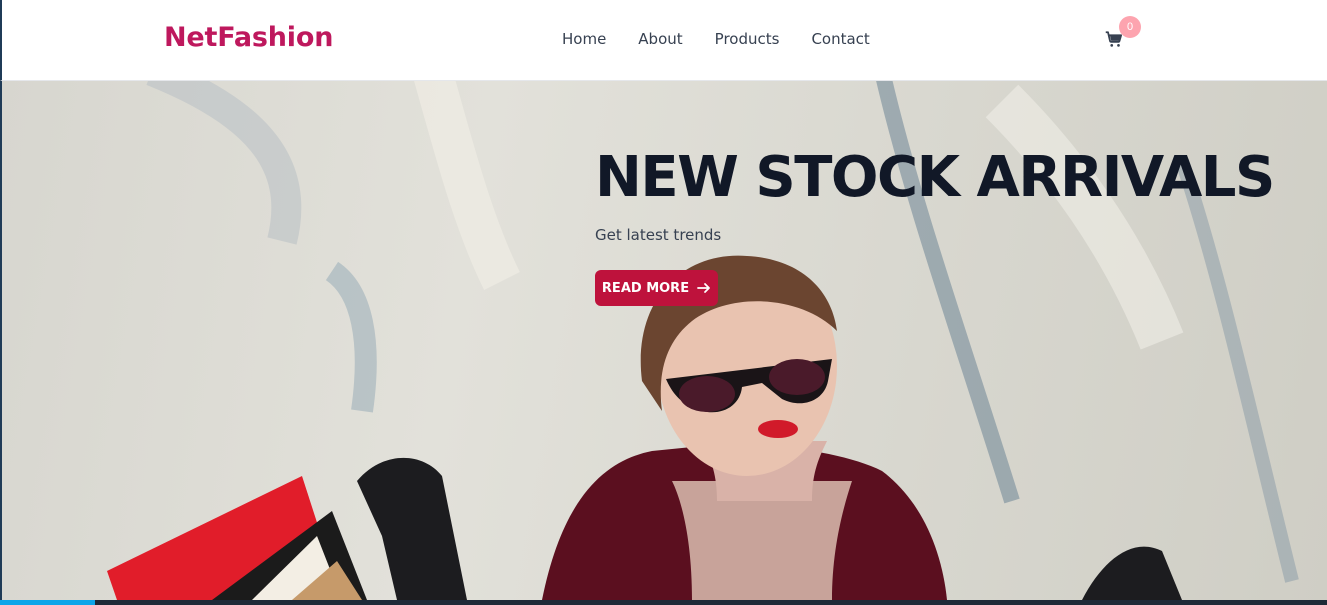 The height and width of the screenshot is (605, 1327). I want to click on nav-link-contact: Contact, so click(840, 39).